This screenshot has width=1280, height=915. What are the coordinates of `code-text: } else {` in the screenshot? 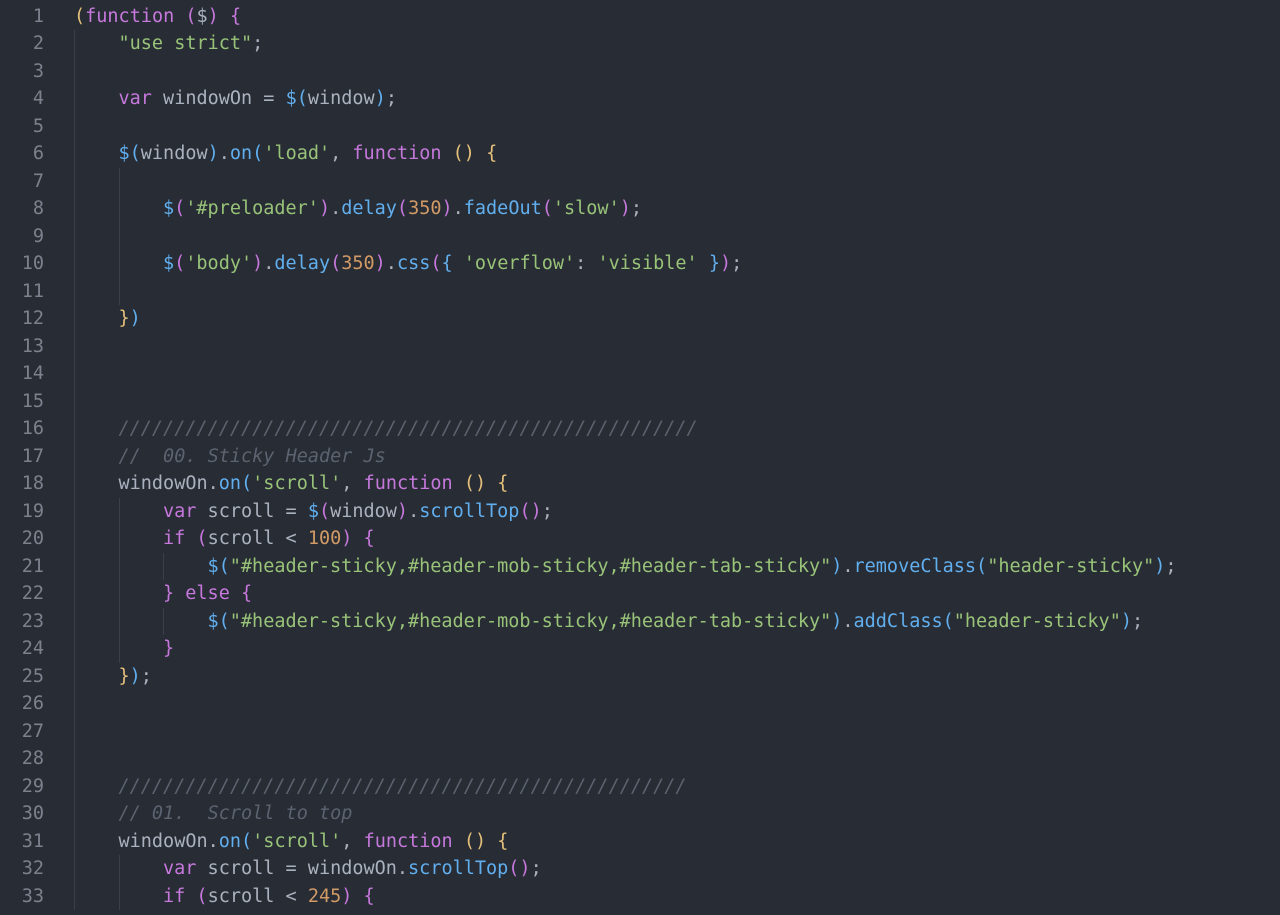 It's located at (207, 594).